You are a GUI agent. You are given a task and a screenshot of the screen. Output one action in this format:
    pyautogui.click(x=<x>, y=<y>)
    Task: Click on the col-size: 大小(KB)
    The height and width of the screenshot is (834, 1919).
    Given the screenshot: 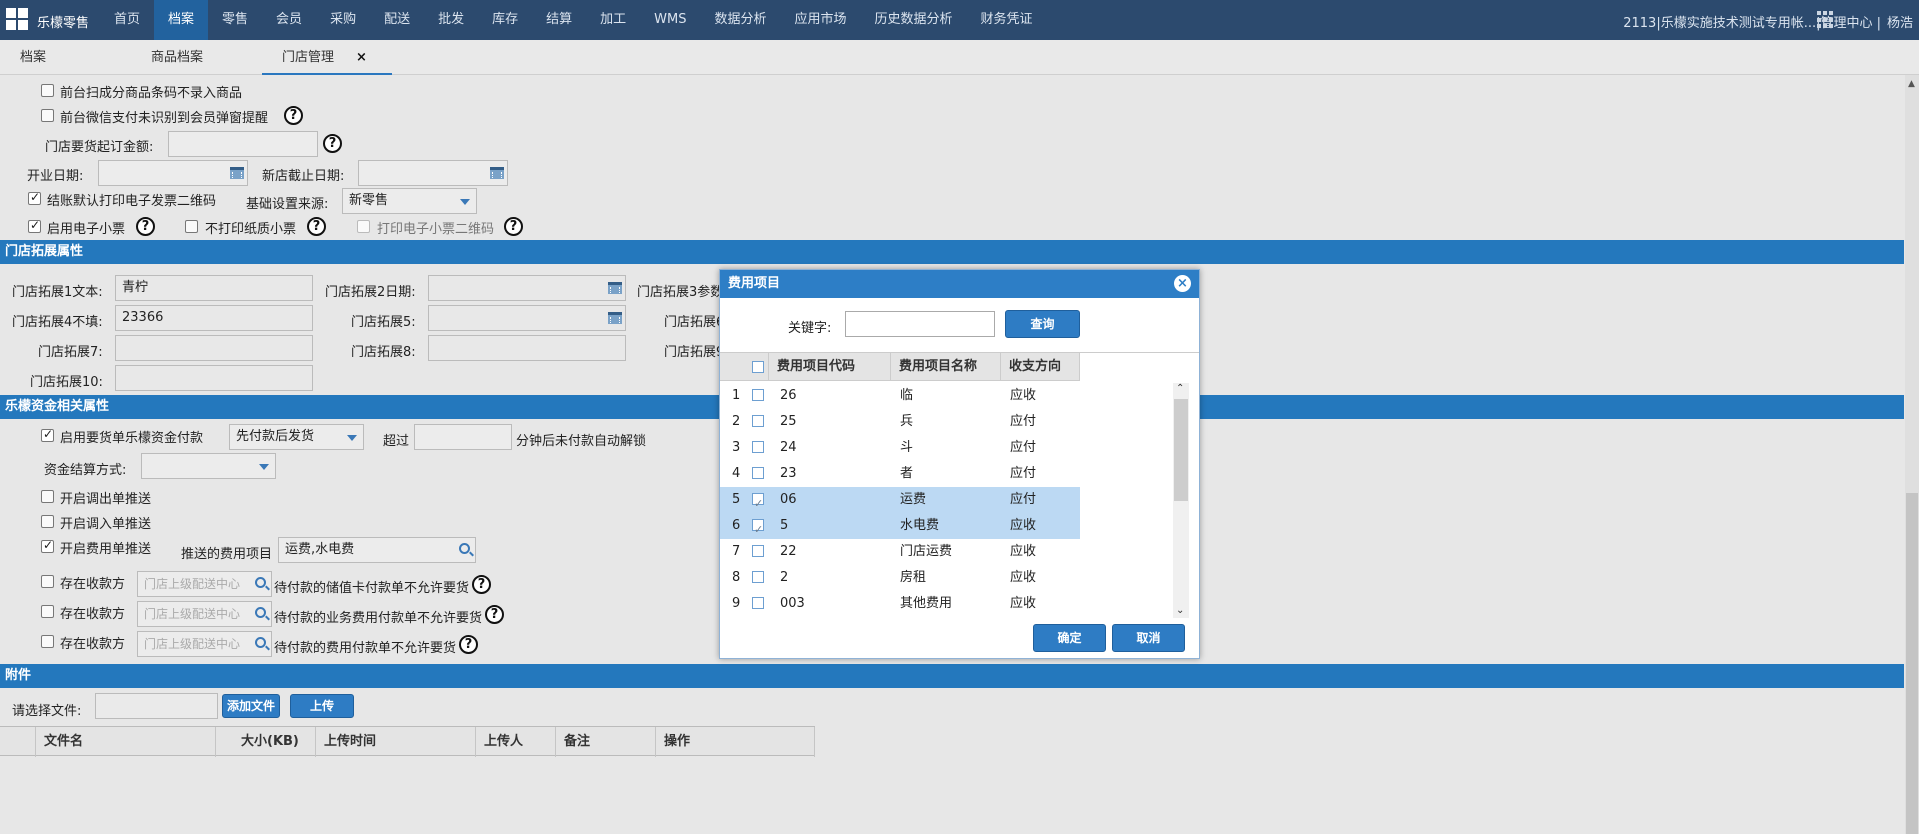 What is the action you would take?
    pyautogui.click(x=265, y=742)
    